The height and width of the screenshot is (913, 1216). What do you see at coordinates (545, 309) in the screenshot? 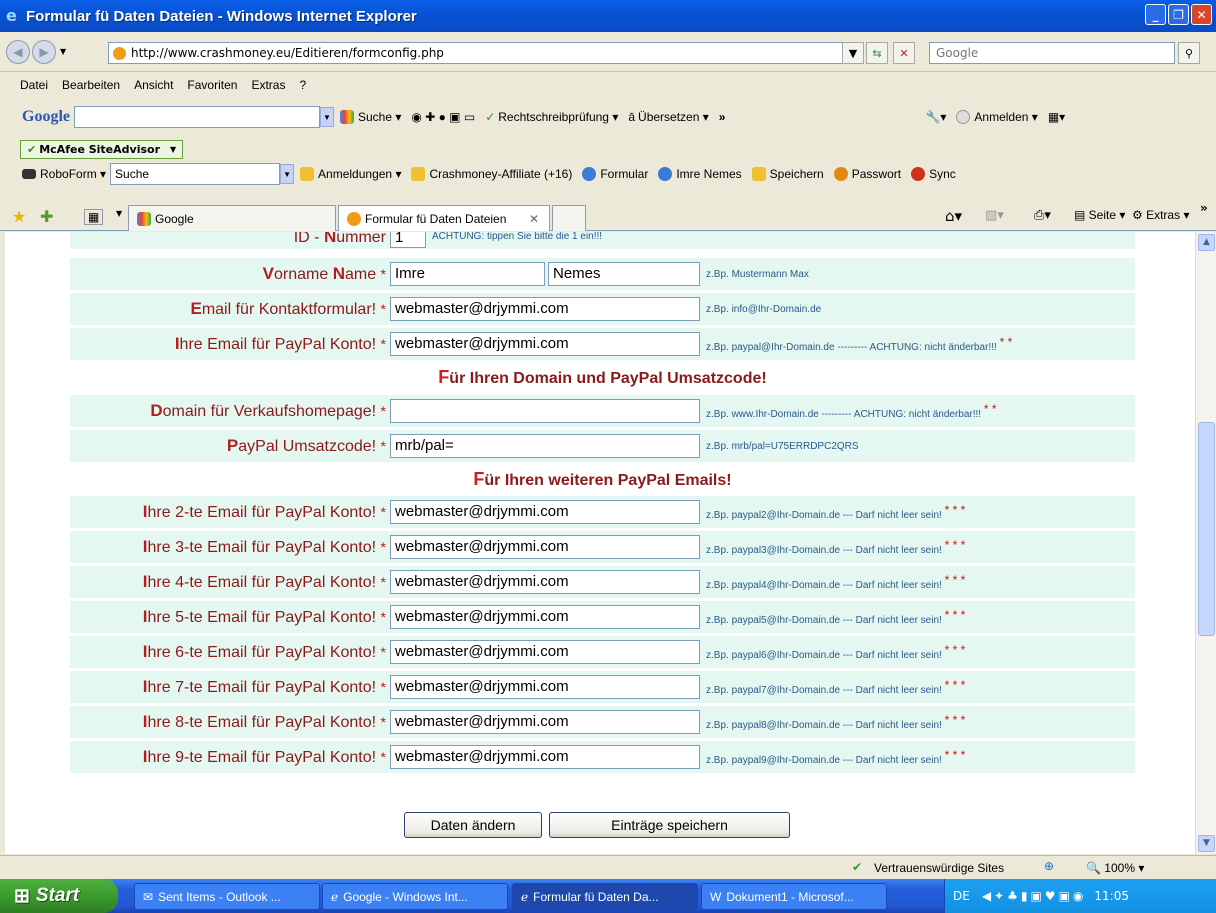
I see `contact-email-input: webmaster@drjymmi.com` at bounding box center [545, 309].